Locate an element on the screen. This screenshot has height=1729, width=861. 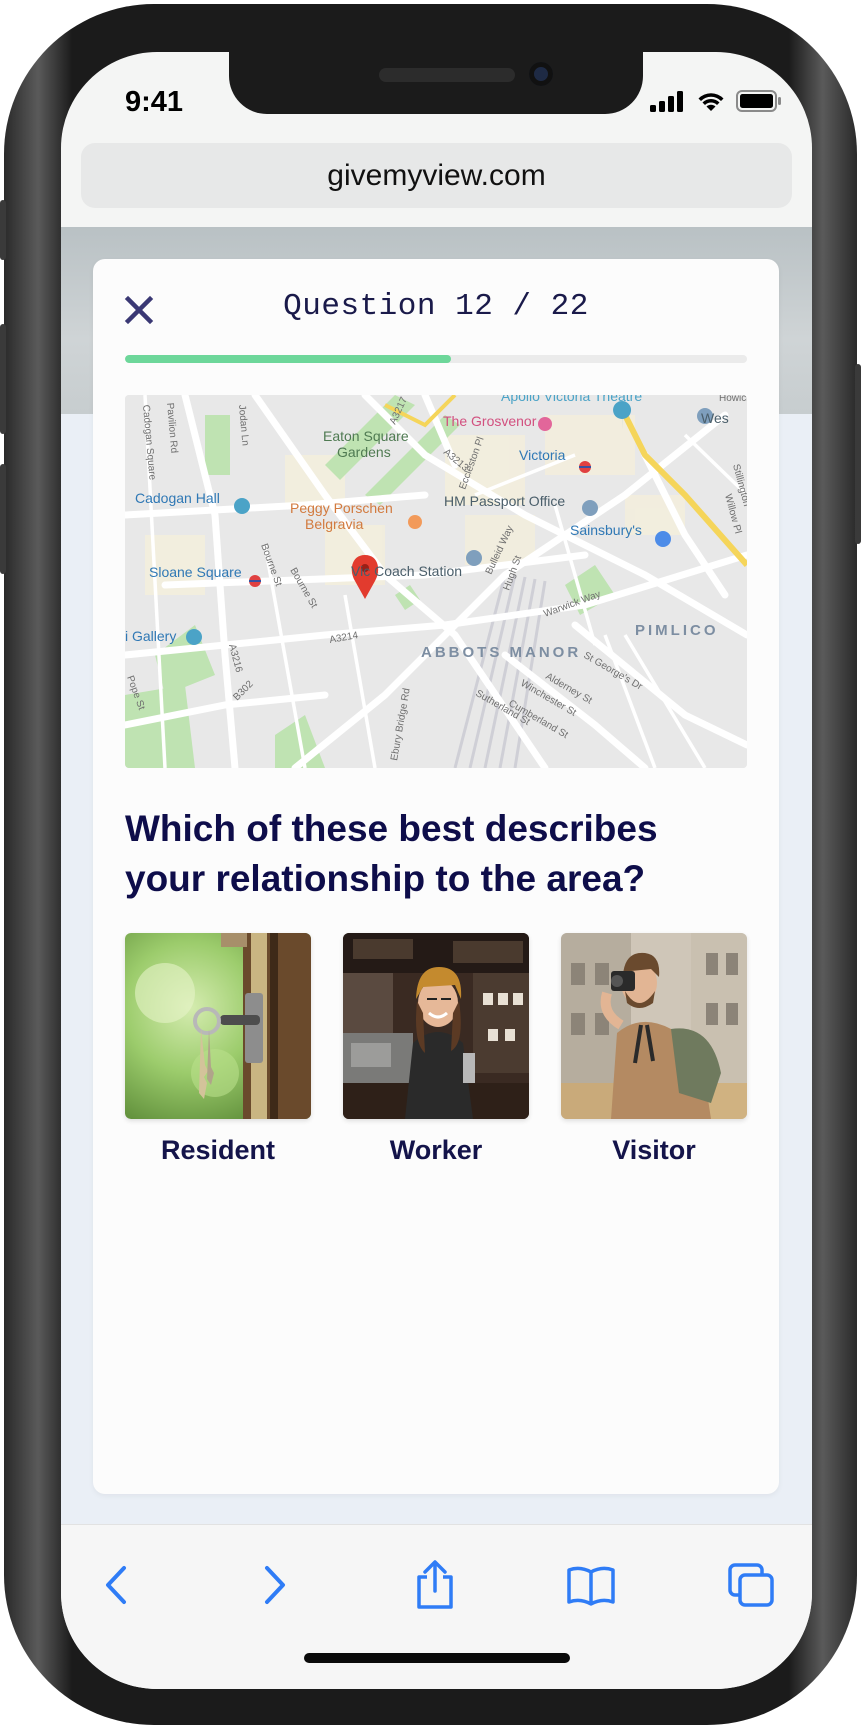
option-resident: Resident is located at coordinates (218, 1049).